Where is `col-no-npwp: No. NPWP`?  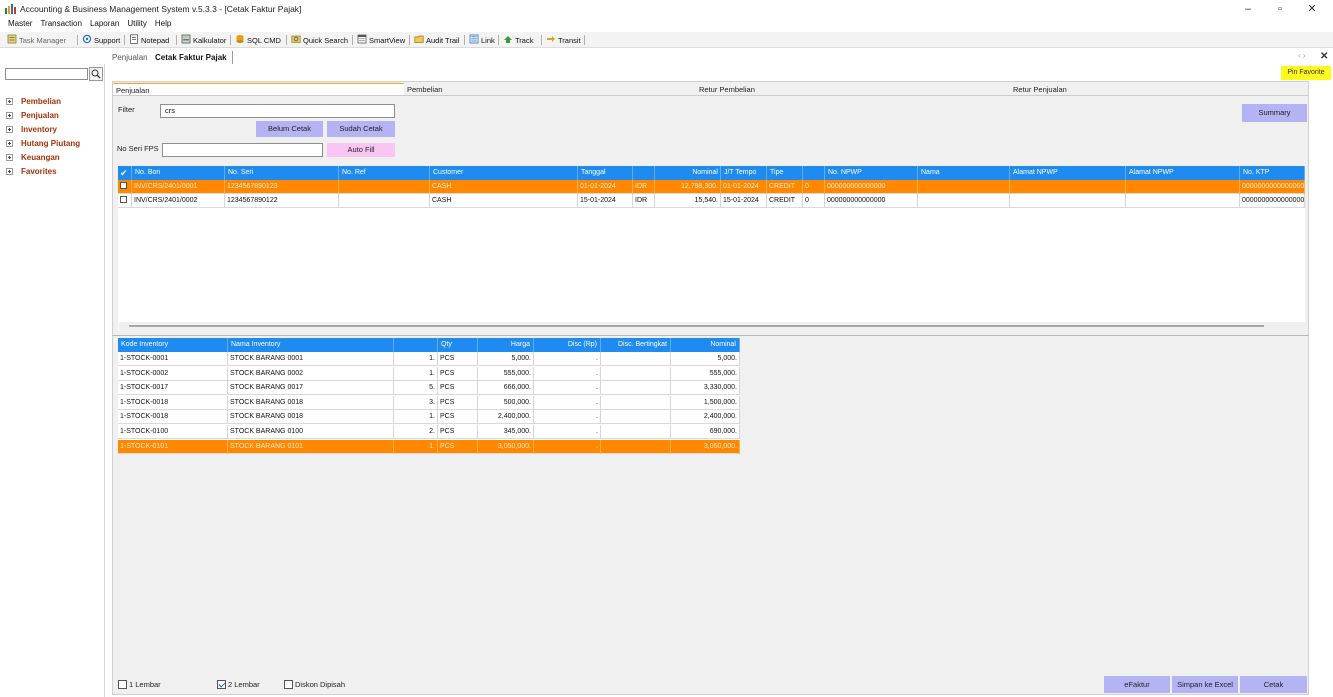 col-no-npwp: No. NPWP is located at coordinates (871, 173).